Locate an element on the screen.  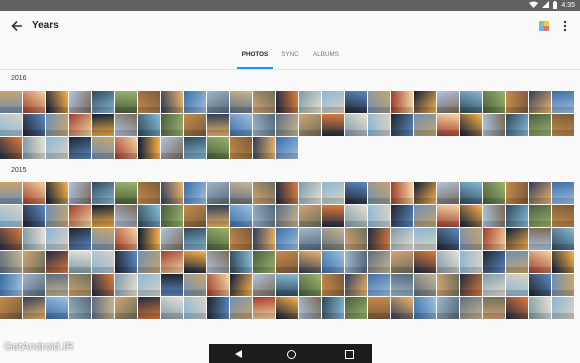
nav-back-icon is located at coordinates (238, 354).